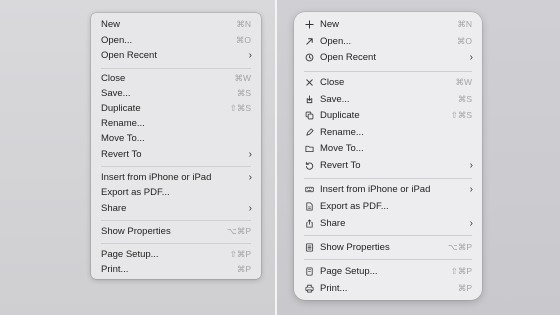 This screenshot has height=315, width=560. I want to click on save-icon, so click(309, 99).